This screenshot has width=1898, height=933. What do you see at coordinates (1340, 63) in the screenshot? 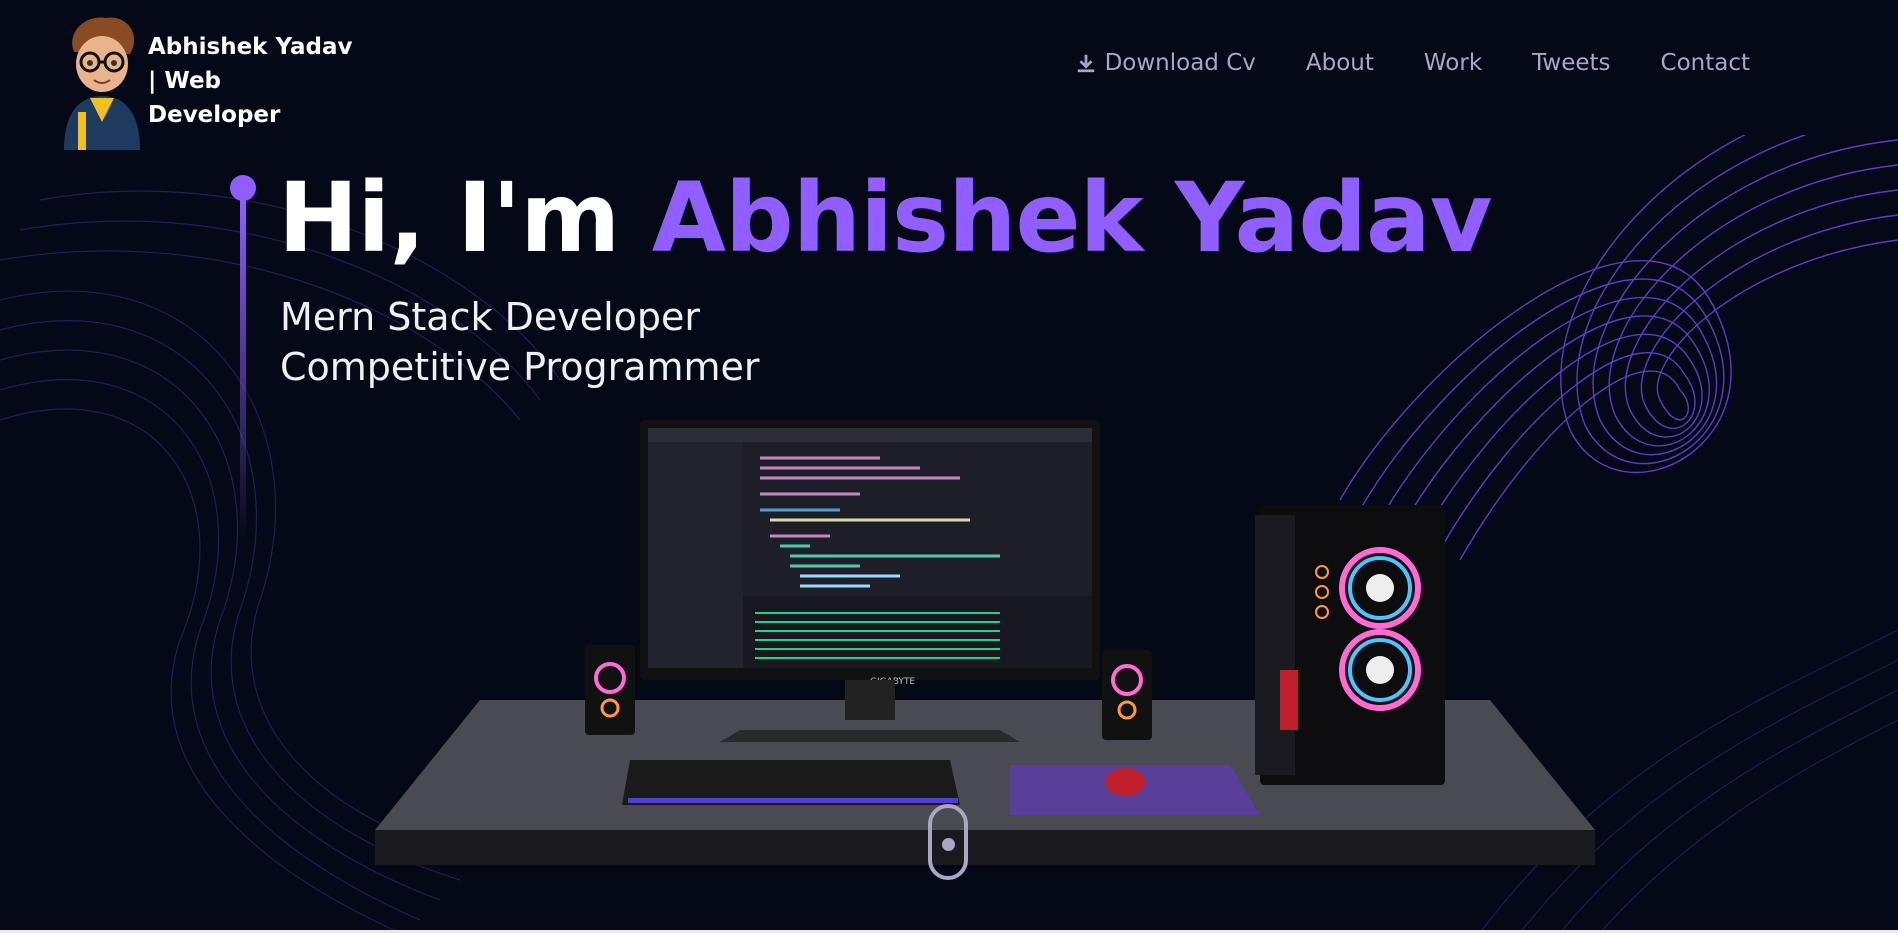
I see `nav-about: About` at bounding box center [1340, 63].